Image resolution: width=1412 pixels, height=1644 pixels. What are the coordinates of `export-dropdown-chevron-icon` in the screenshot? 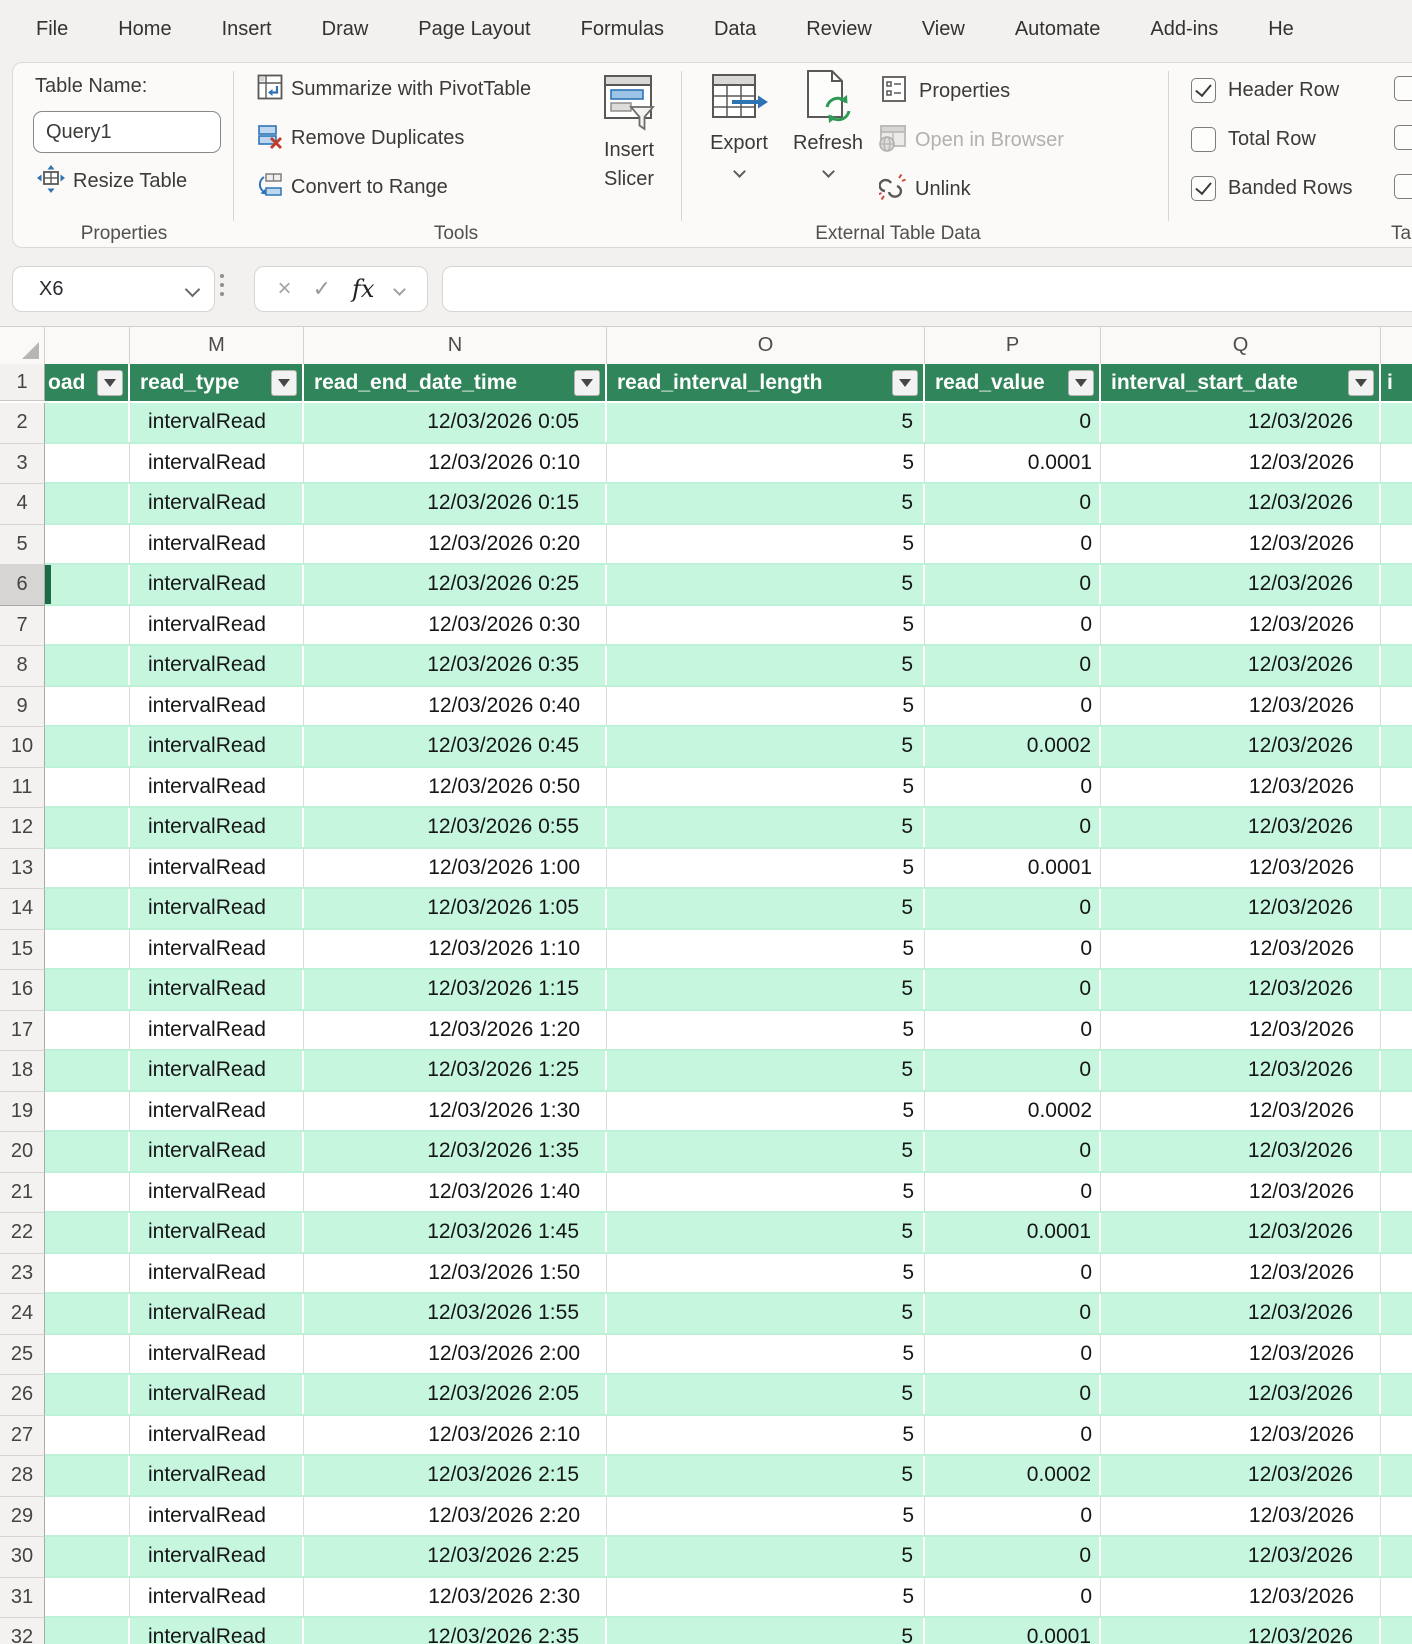 It's located at (739, 171).